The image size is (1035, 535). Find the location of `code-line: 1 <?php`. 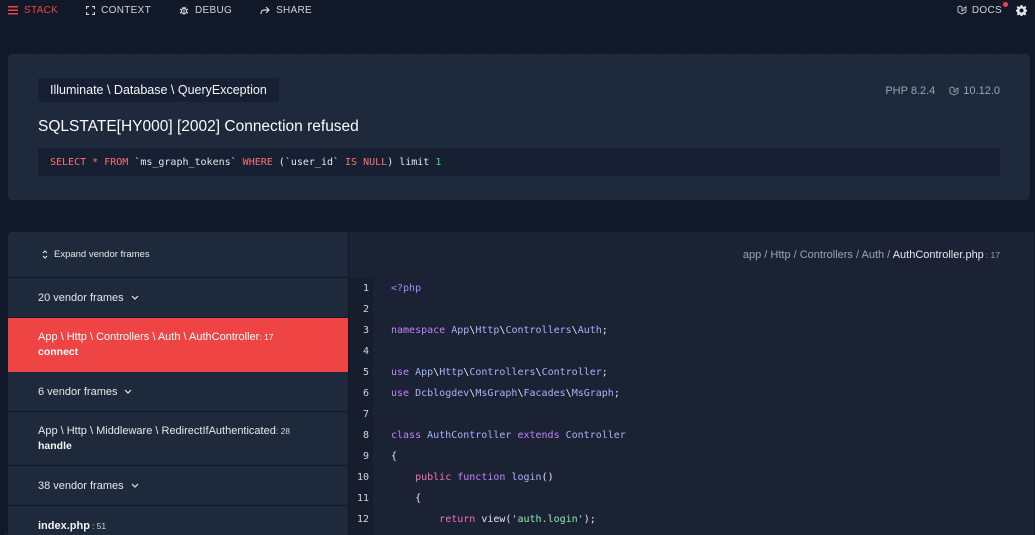

code-line: 1 <?php is located at coordinates (691, 288).